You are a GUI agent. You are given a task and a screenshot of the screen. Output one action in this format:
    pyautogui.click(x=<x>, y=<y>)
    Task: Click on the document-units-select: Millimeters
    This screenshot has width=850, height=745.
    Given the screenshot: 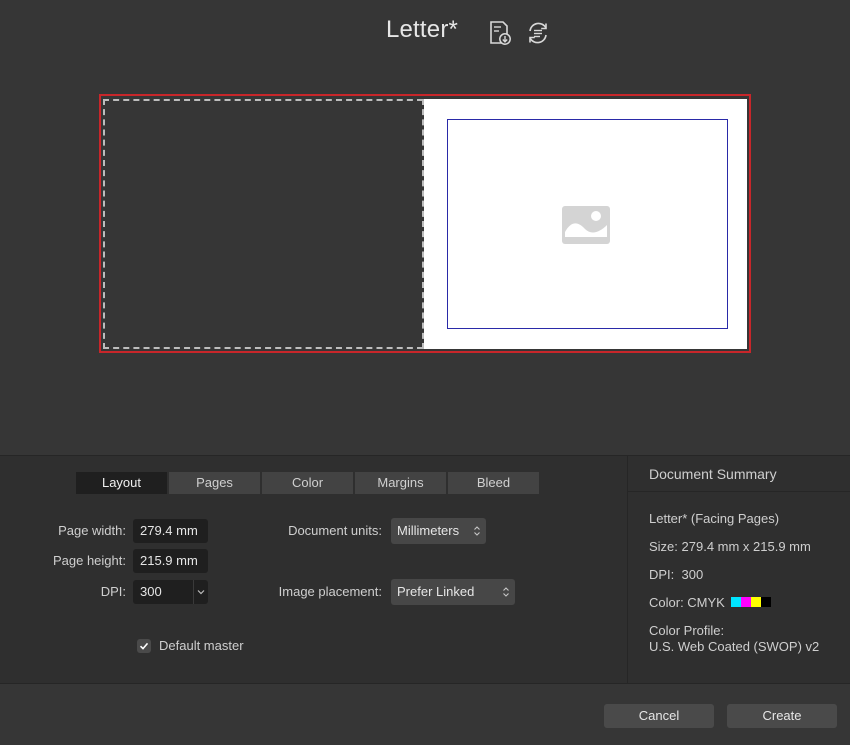 What is the action you would take?
    pyautogui.click(x=438, y=531)
    